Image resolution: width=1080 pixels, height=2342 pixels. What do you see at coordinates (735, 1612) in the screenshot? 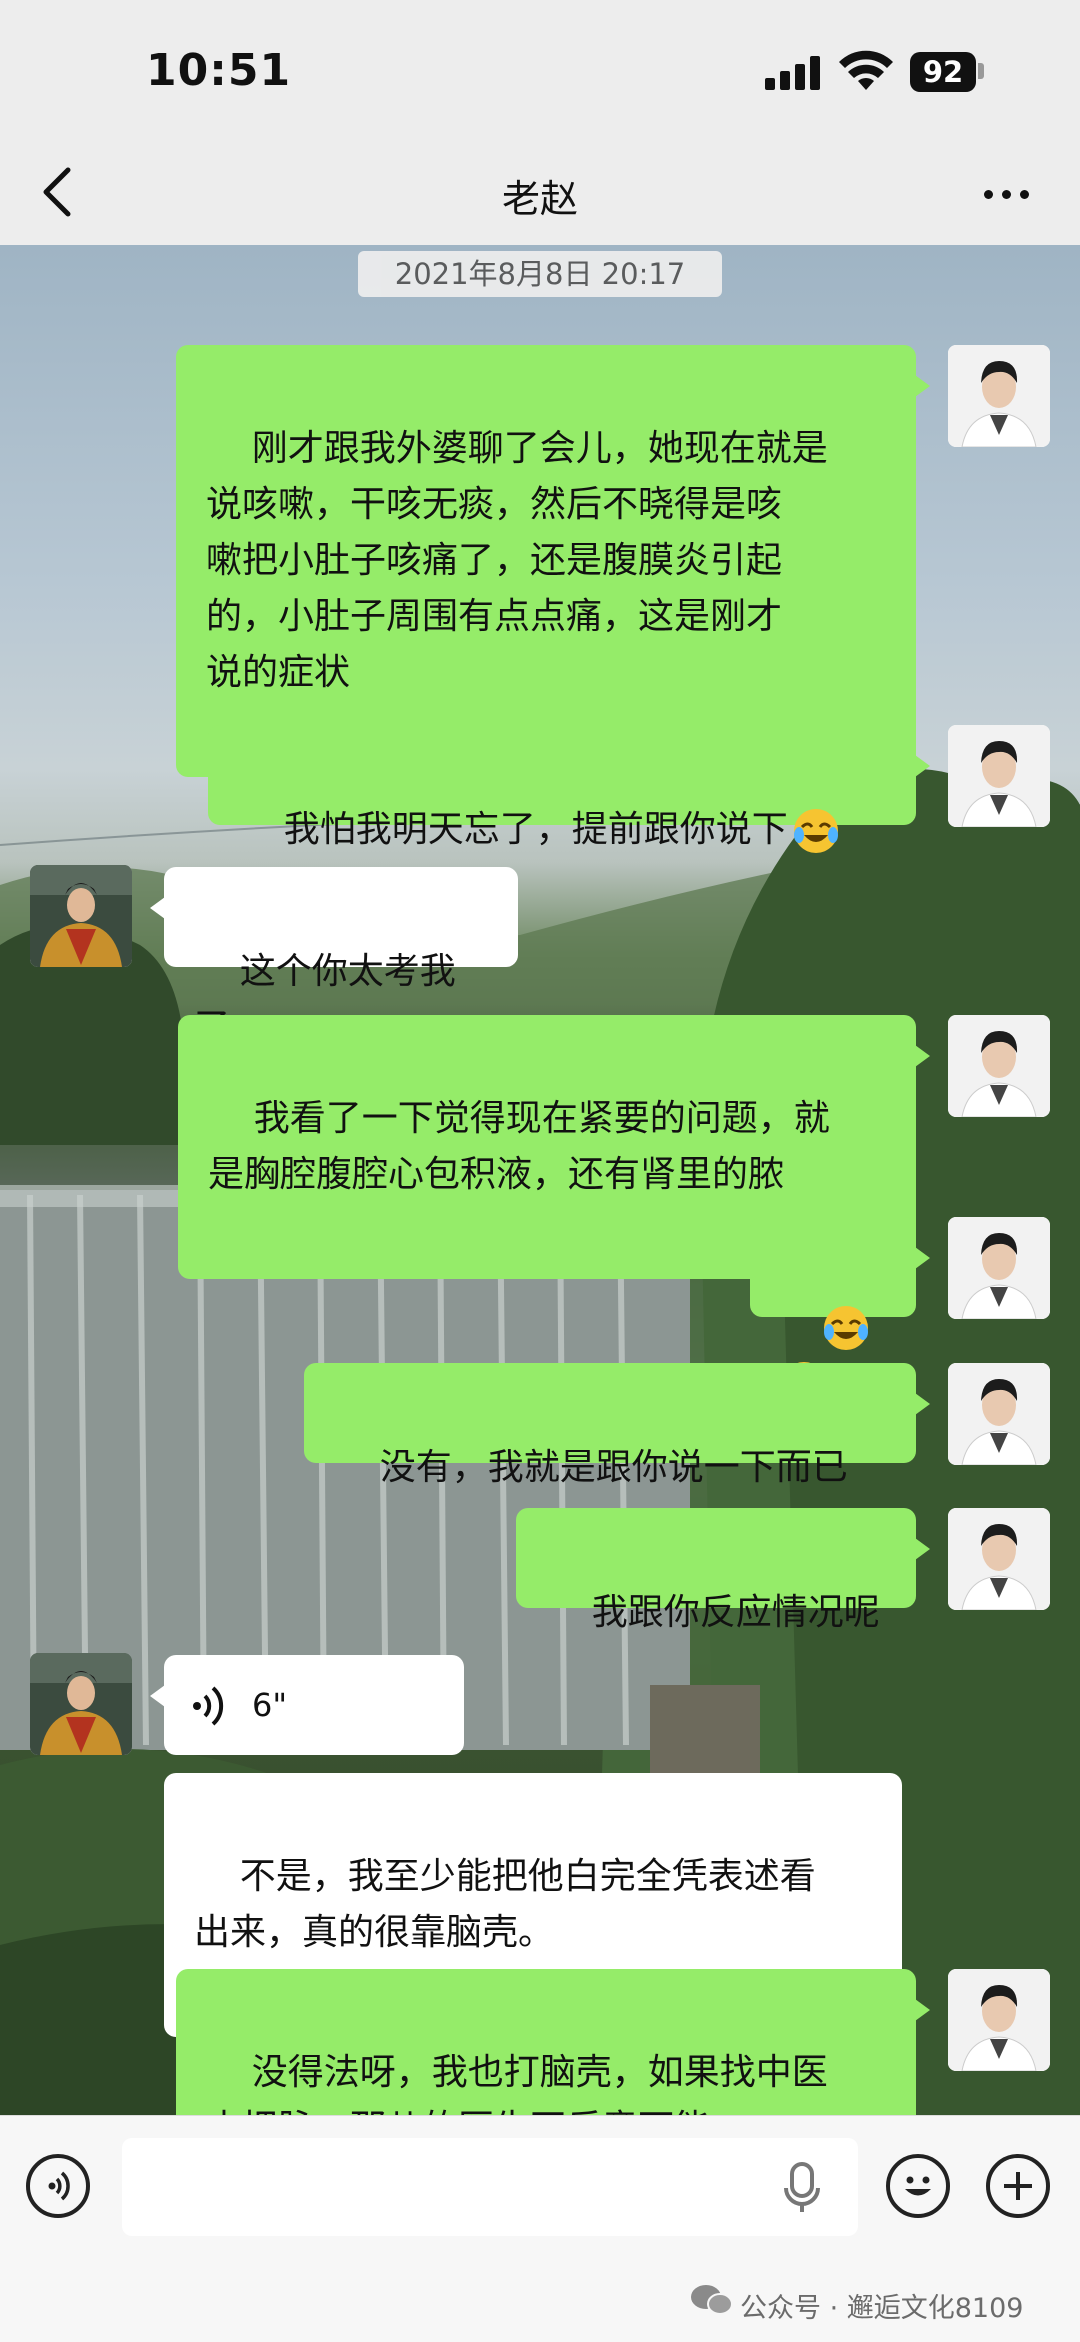
I see `message-text: 我跟你反应情况呢` at bounding box center [735, 1612].